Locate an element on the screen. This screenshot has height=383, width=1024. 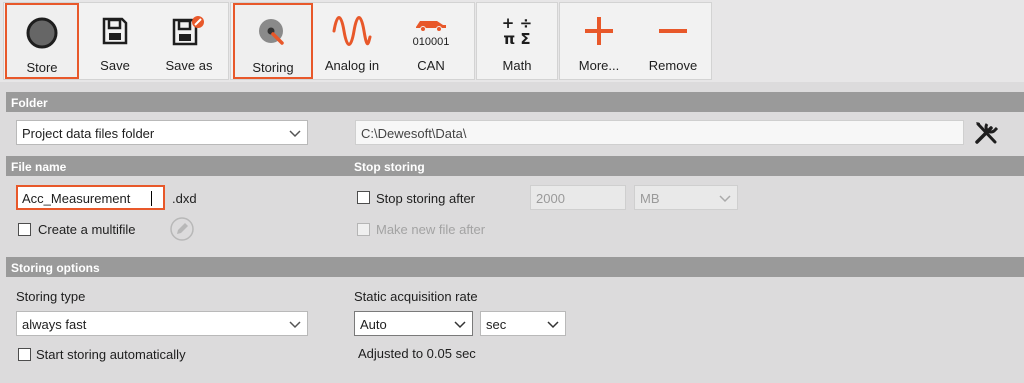
storing-type-label: Storing type is located at coordinates (51, 296).